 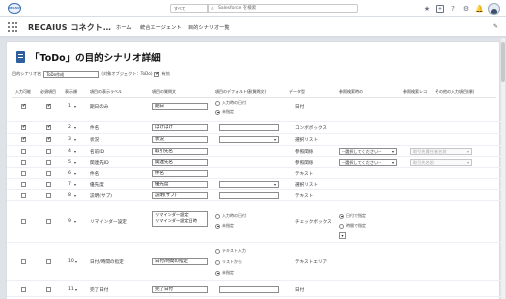 What do you see at coordinates (441, 162) in the screenshot?
I see `ref-record-select: 取引先名前 ▾` at bounding box center [441, 162].